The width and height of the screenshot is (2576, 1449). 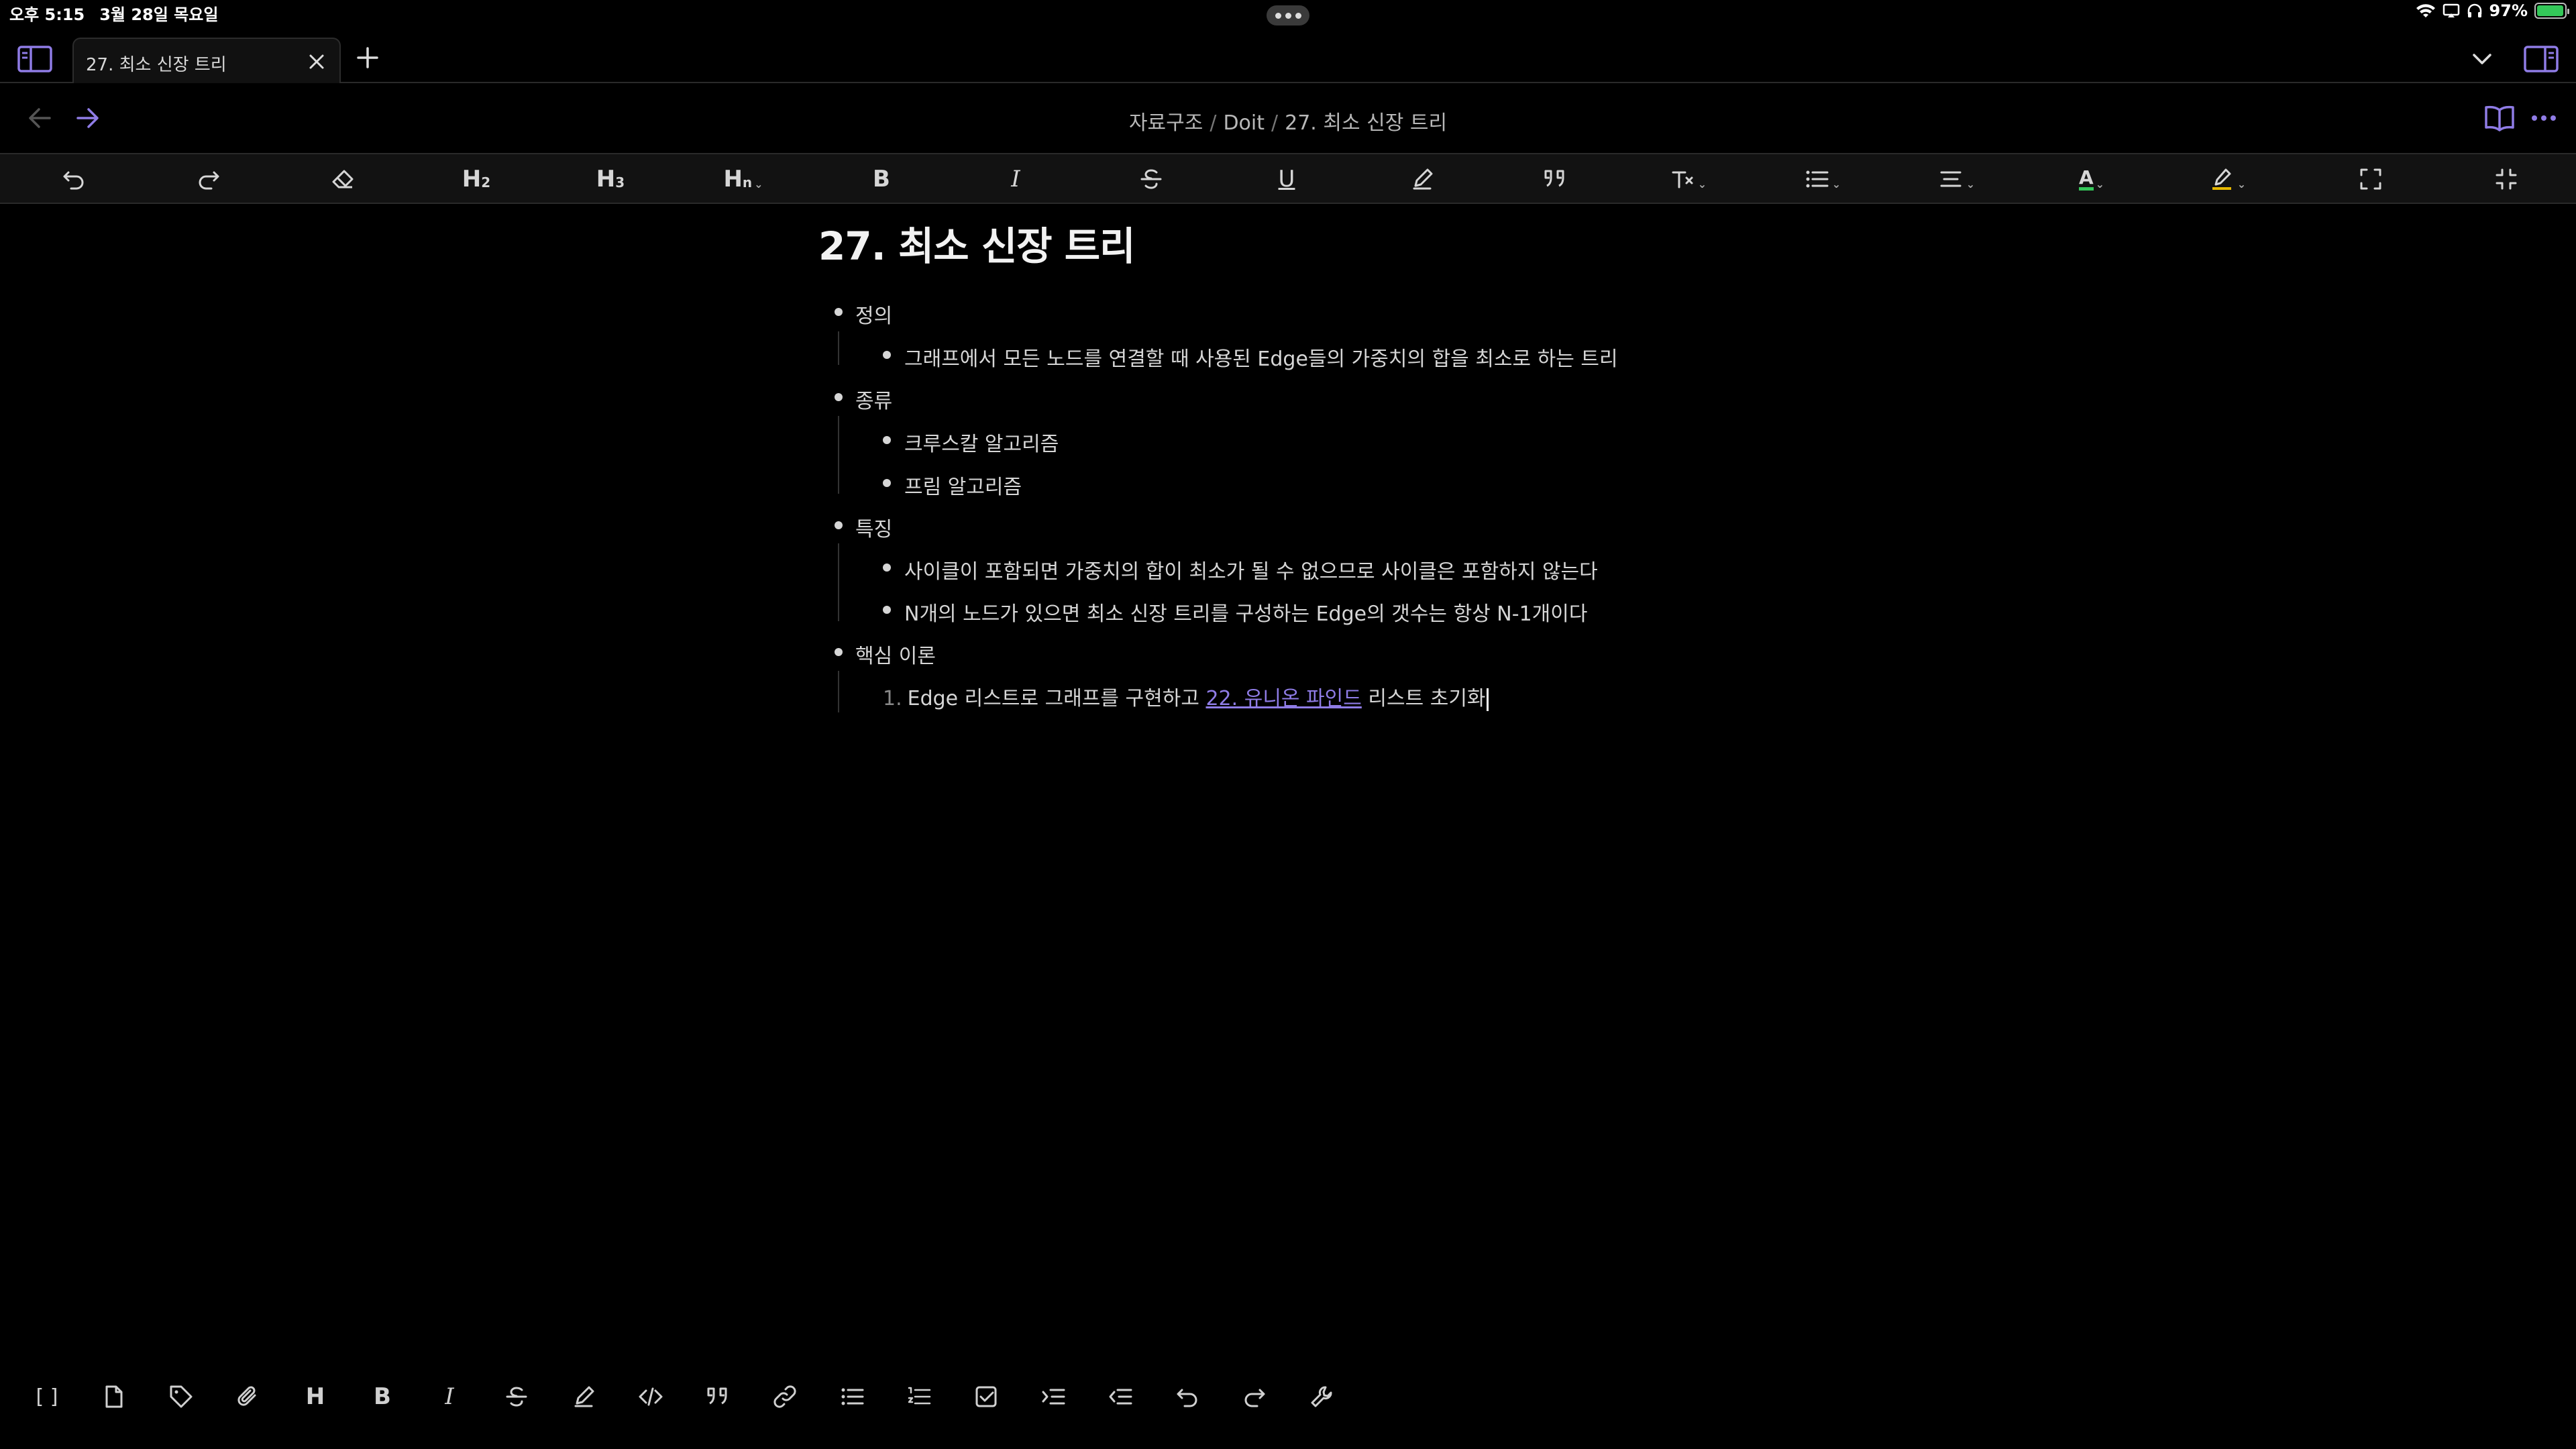 What do you see at coordinates (2451, 10) in the screenshot?
I see `screen-mirror-icon` at bounding box center [2451, 10].